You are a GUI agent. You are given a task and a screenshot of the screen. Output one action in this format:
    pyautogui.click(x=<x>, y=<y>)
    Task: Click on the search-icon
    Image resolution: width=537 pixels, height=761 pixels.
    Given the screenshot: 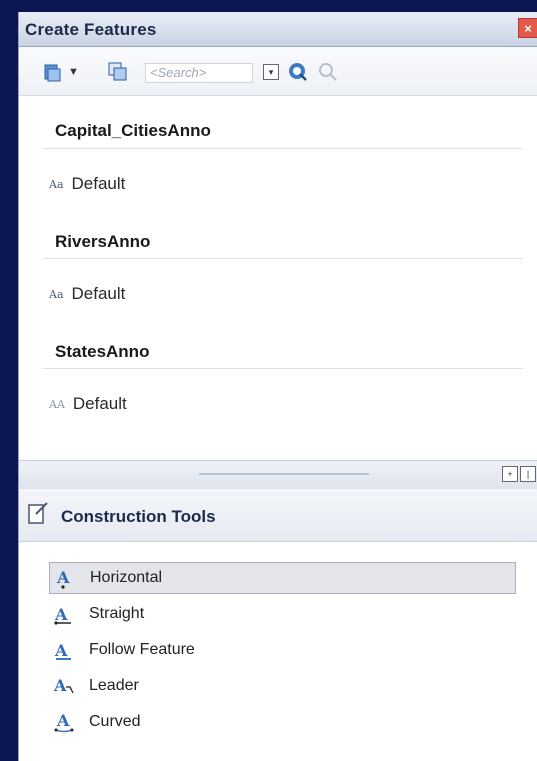 What is the action you would take?
    pyautogui.click(x=298, y=72)
    